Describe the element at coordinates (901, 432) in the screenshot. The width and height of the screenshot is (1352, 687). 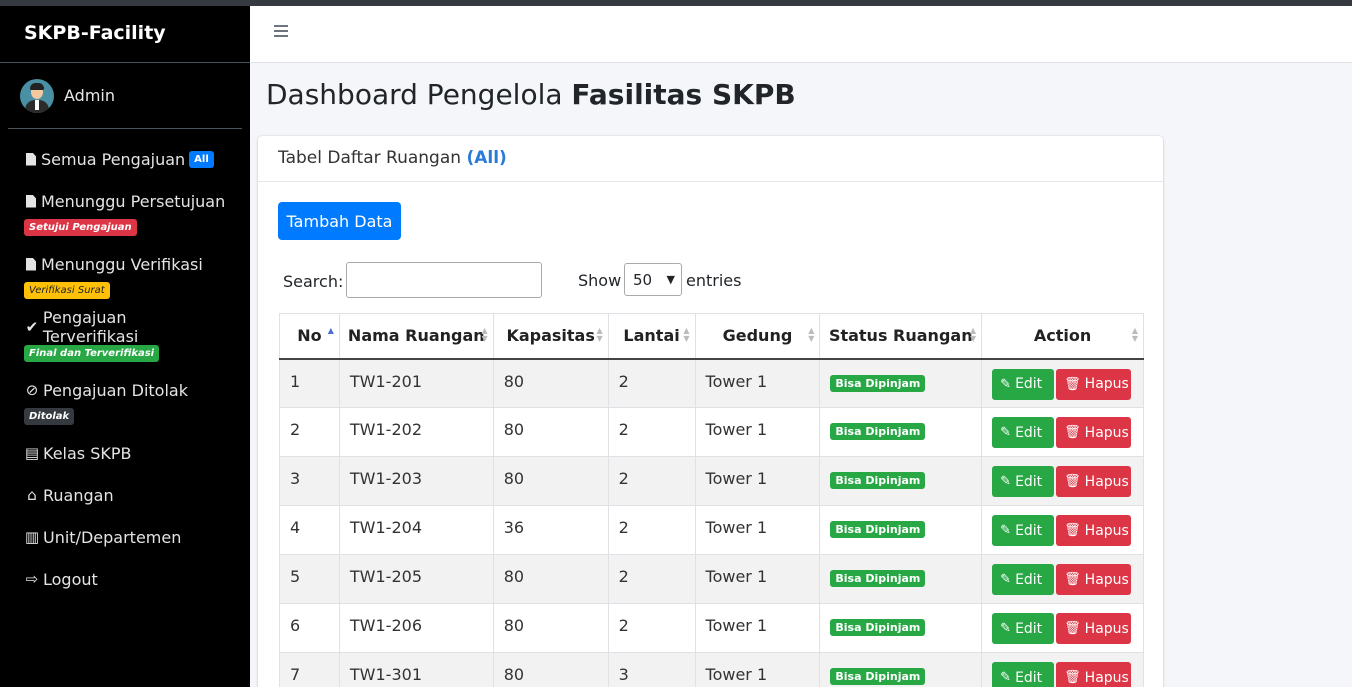
I see `cell-status: Bisa Dipinjam` at that location.